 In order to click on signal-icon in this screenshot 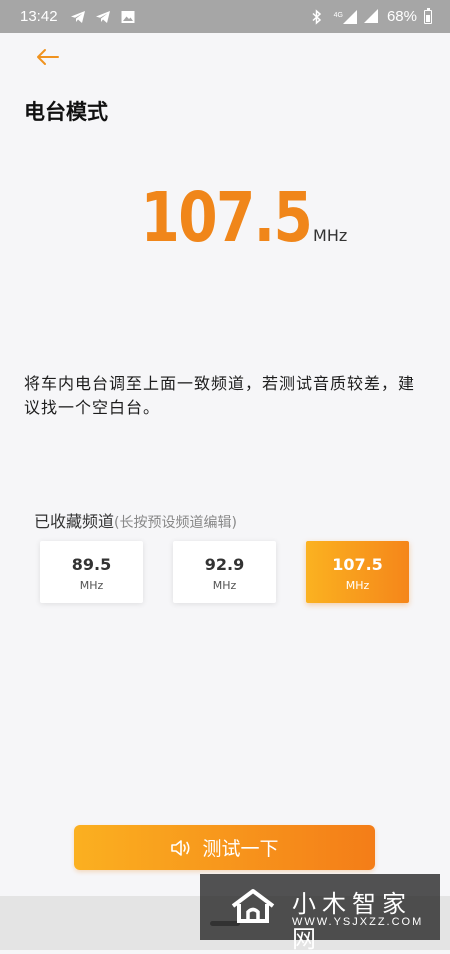, I will do `click(371, 16)`.